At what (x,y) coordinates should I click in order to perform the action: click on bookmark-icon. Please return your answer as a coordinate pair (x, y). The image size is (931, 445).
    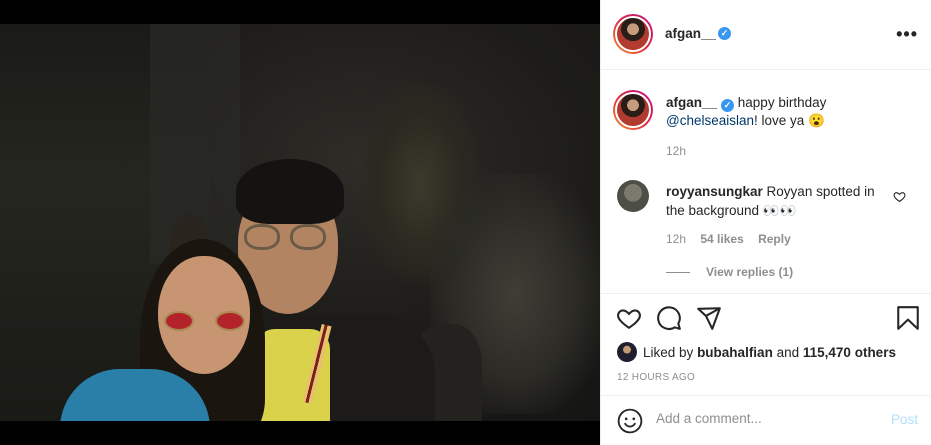
    Looking at the image, I should click on (908, 318).